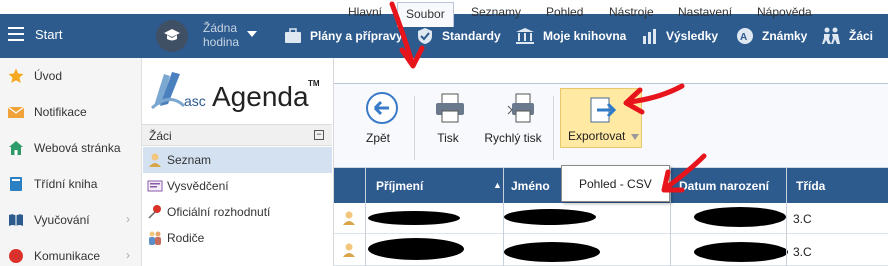  I want to click on start-label: Start, so click(48, 34).